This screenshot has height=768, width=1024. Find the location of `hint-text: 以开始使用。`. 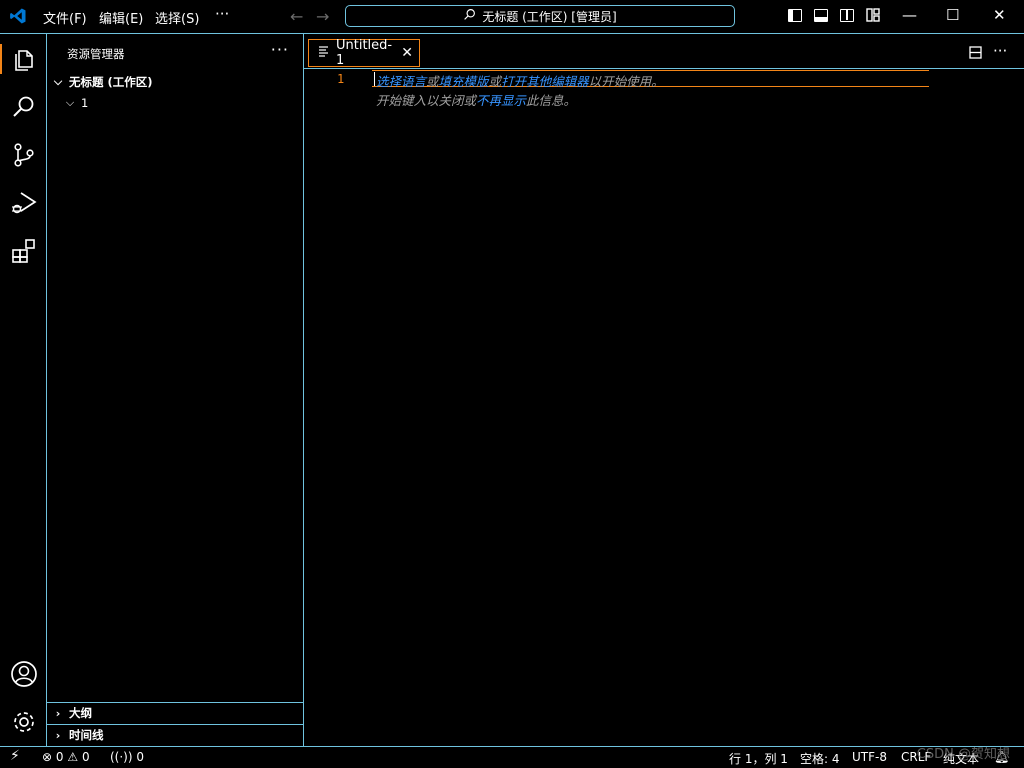

hint-text: 以开始使用。 is located at coordinates (626, 81).